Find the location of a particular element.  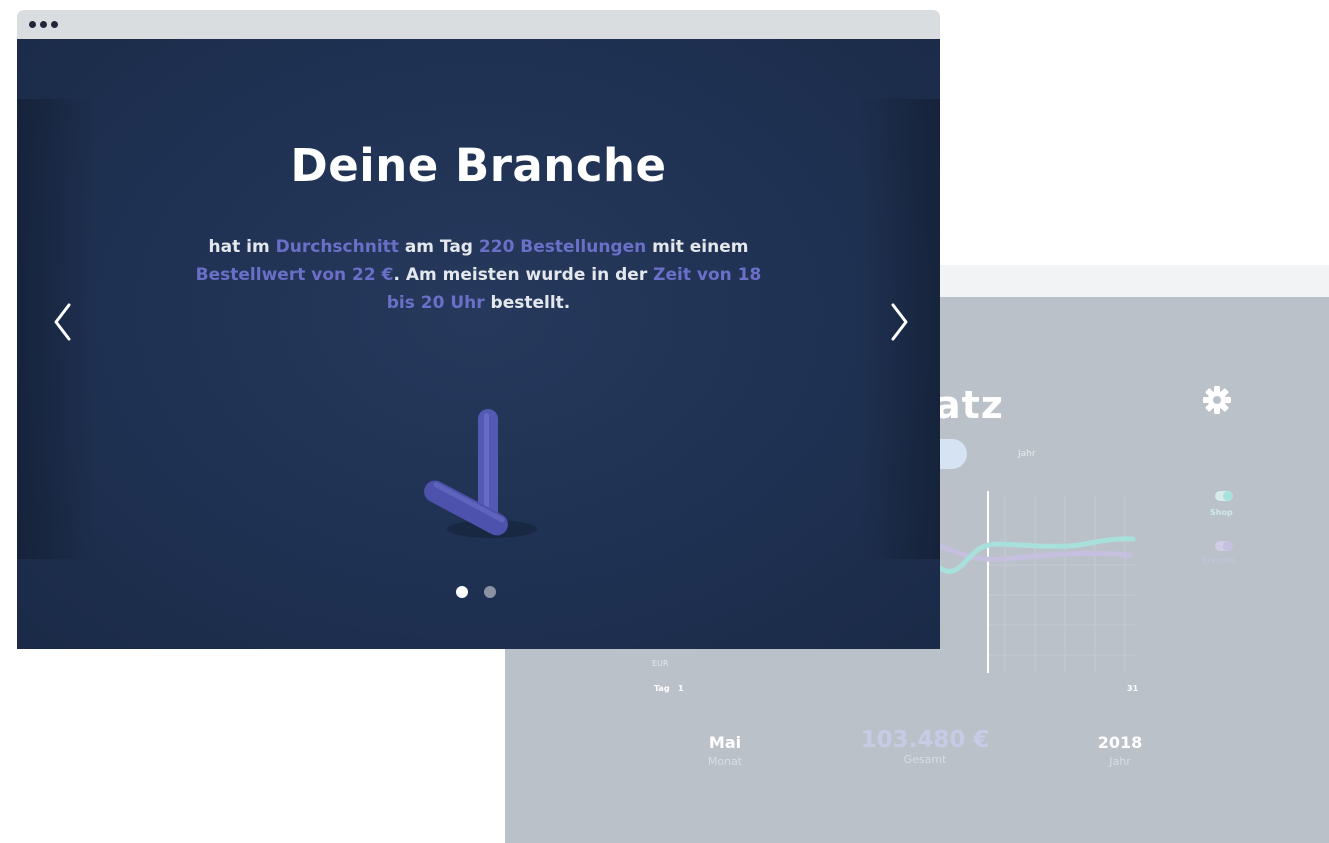

stat-month: Mai Monat is located at coordinates (725, 750).